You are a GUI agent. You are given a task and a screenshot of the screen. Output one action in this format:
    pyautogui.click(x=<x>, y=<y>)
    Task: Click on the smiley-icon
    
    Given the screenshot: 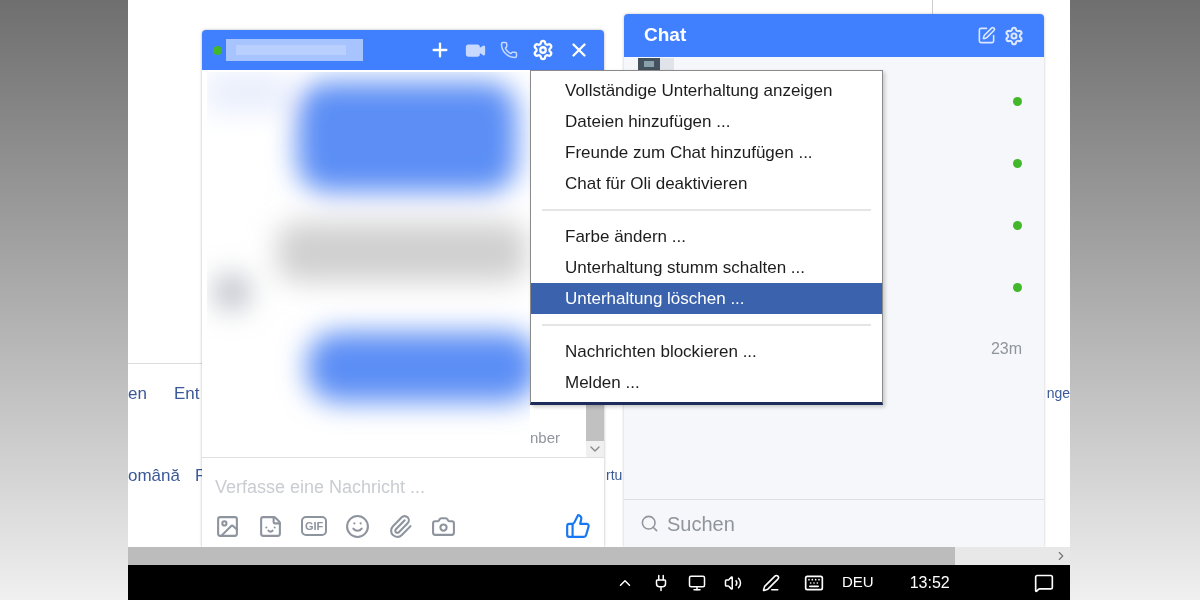 What is the action you would take?
    pyautogui.click(x=358, y=526)
    